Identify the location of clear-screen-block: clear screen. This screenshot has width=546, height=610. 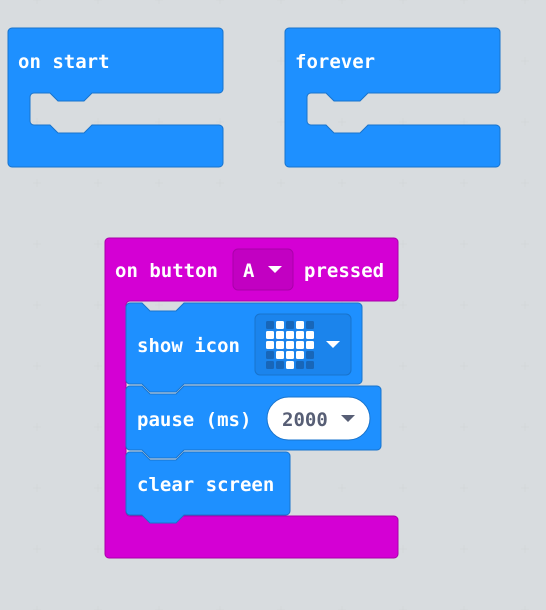
(208, 487).